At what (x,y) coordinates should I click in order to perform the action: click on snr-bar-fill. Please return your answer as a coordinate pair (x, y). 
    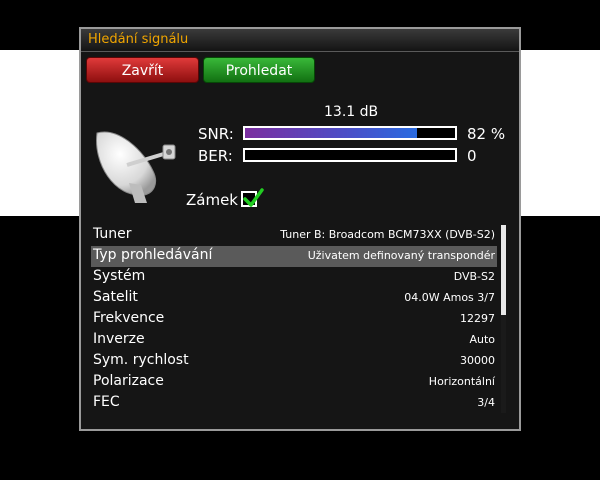
    Looking at the image, I should click on (331, 133).